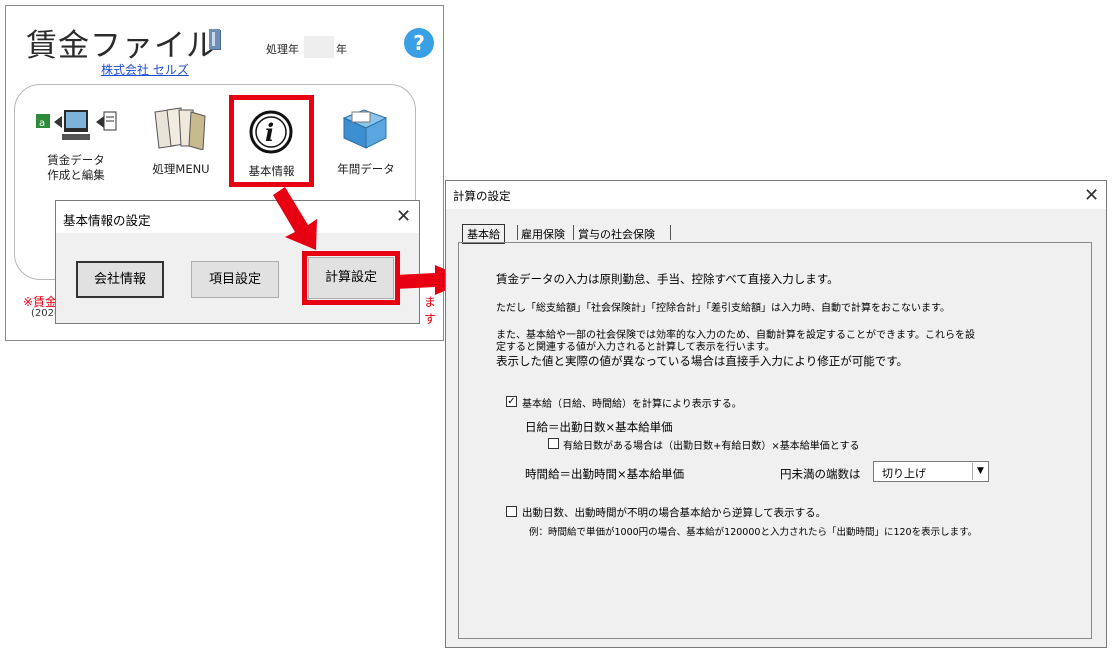 This screenshot has width=1112, height=655. Describe the element at coordinates (107, 220) in the screenshot. I see `dialog-title: 基本情報の設定` at that location.